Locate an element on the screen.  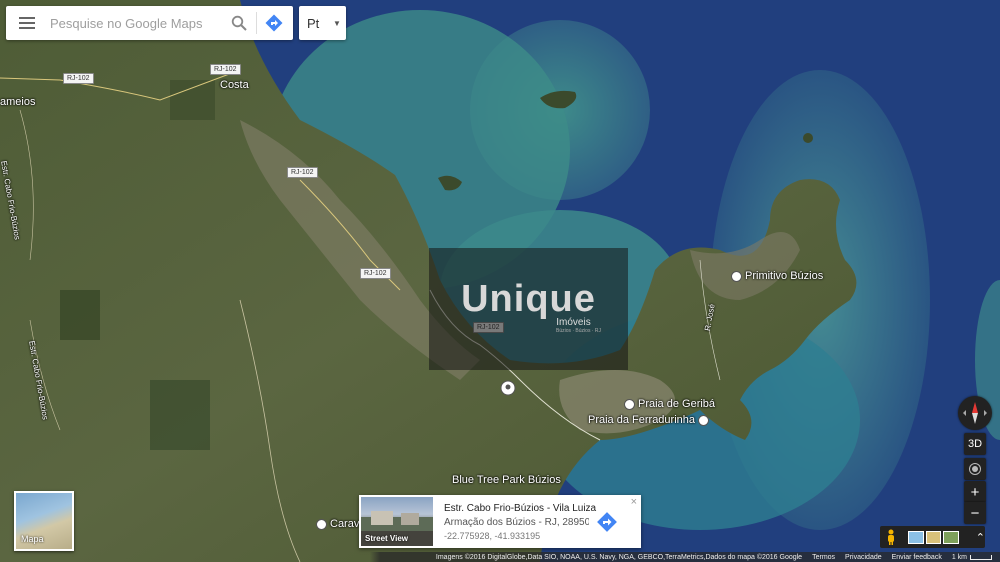
card-coordinates: -22.775928, -41.933195 is located at coordinates (492, 536).